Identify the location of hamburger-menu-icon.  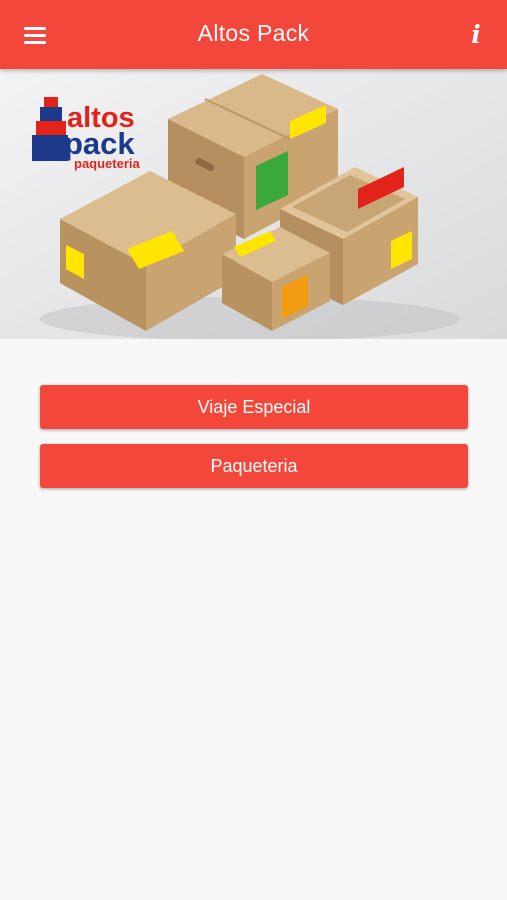
(35, 35).